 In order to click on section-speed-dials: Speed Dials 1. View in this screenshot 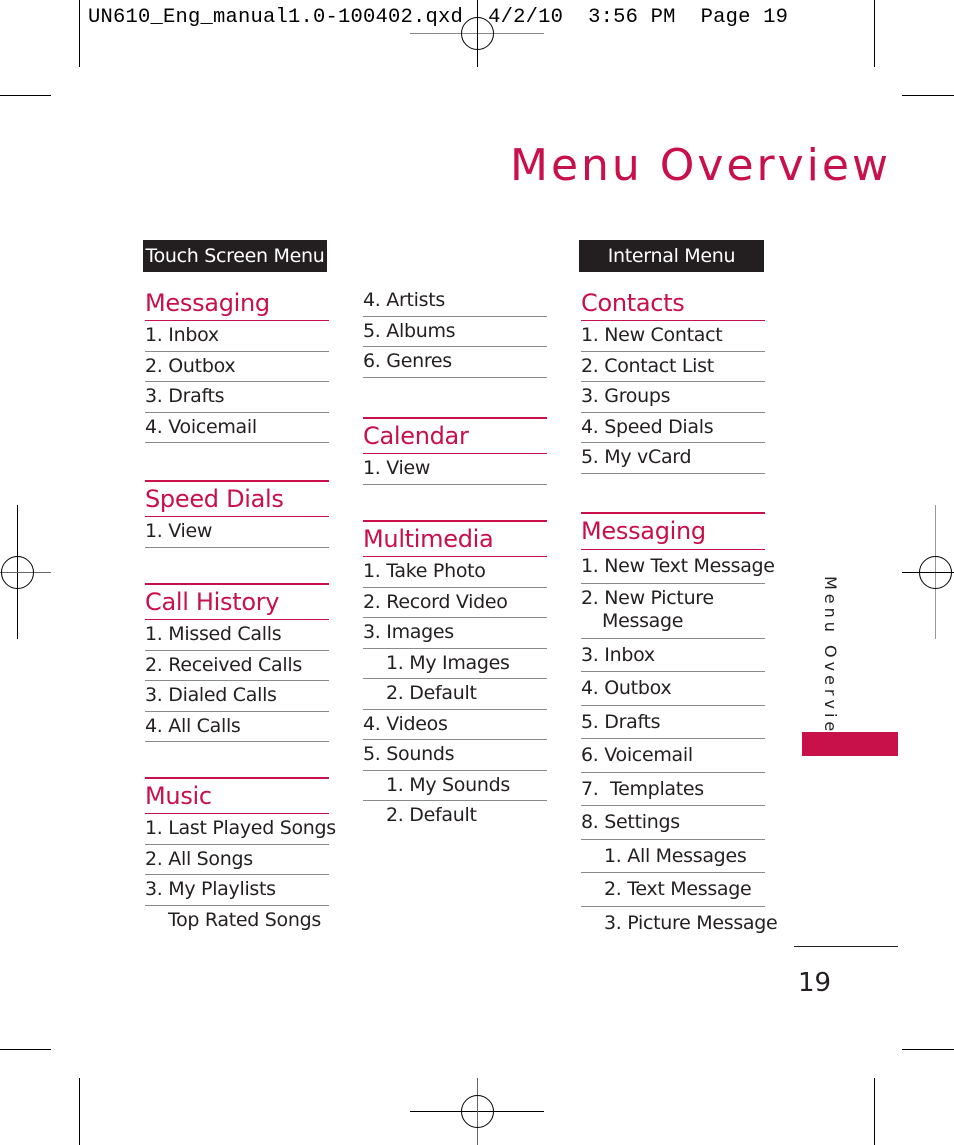, I will do `click(237, 514)`.